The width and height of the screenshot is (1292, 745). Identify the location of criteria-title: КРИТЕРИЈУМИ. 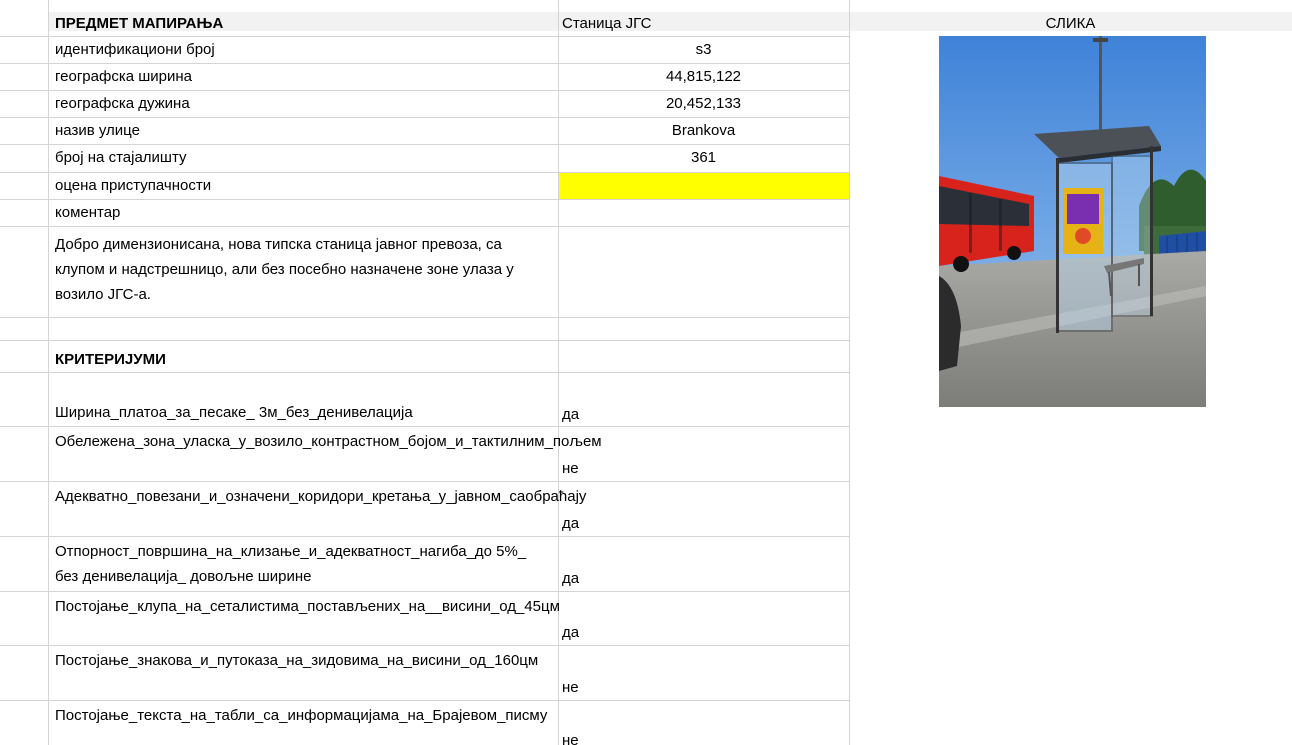
(110, 359).